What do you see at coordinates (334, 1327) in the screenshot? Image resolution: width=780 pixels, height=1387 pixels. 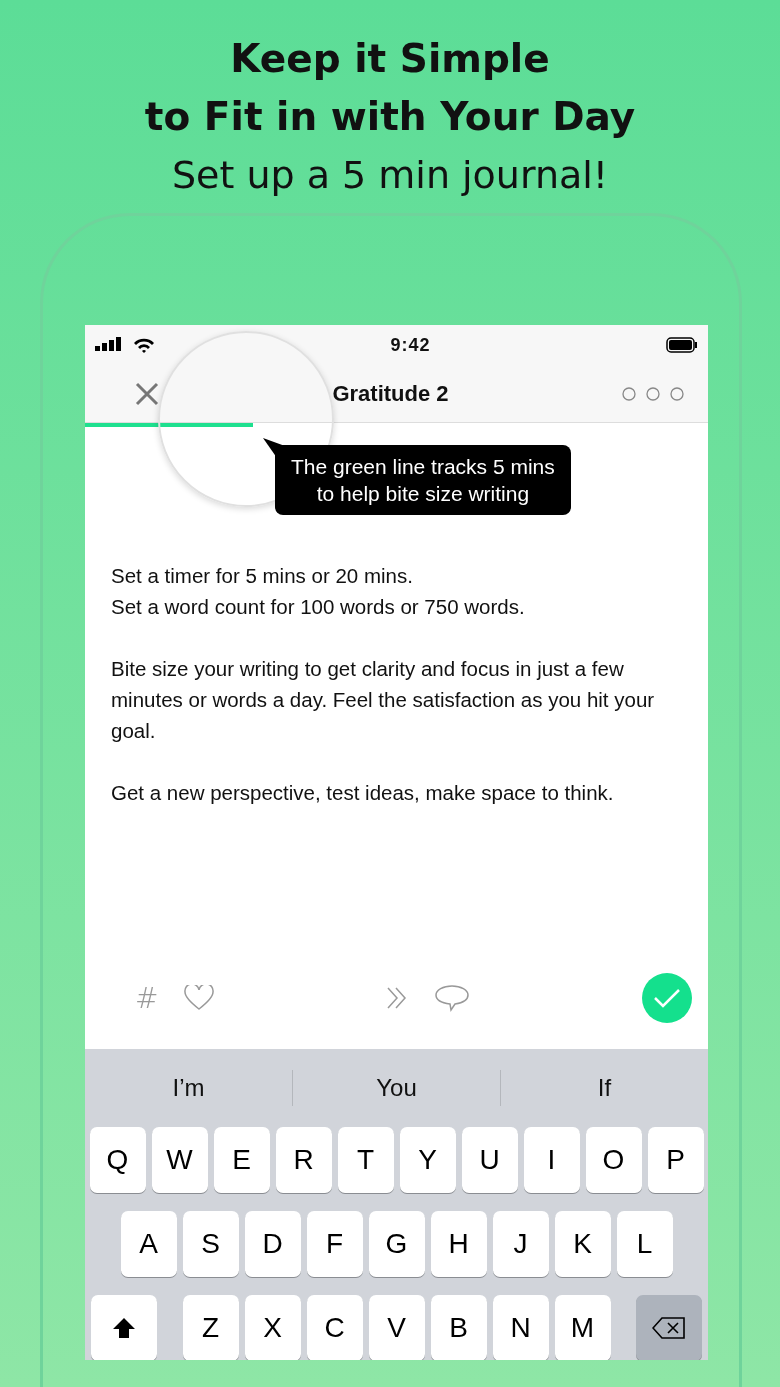 I see `key: C` at bounding box center [334, 1327].